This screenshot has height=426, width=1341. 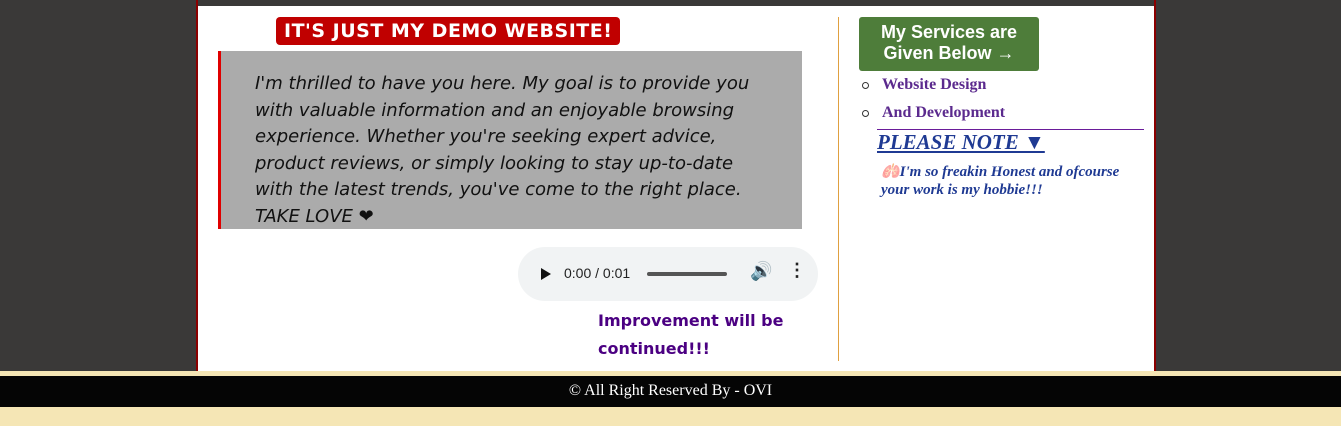 I want to click on service-item-website-design: Website Design, so click(x=932, y=88).